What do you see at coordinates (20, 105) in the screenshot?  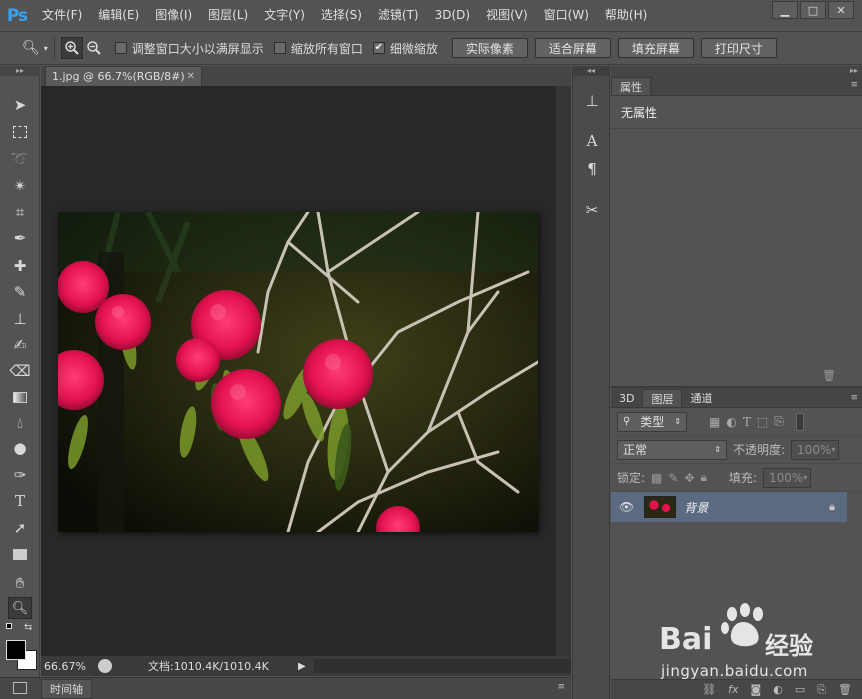 I see `move-tool: ➤` at bounding box center [20, 105].